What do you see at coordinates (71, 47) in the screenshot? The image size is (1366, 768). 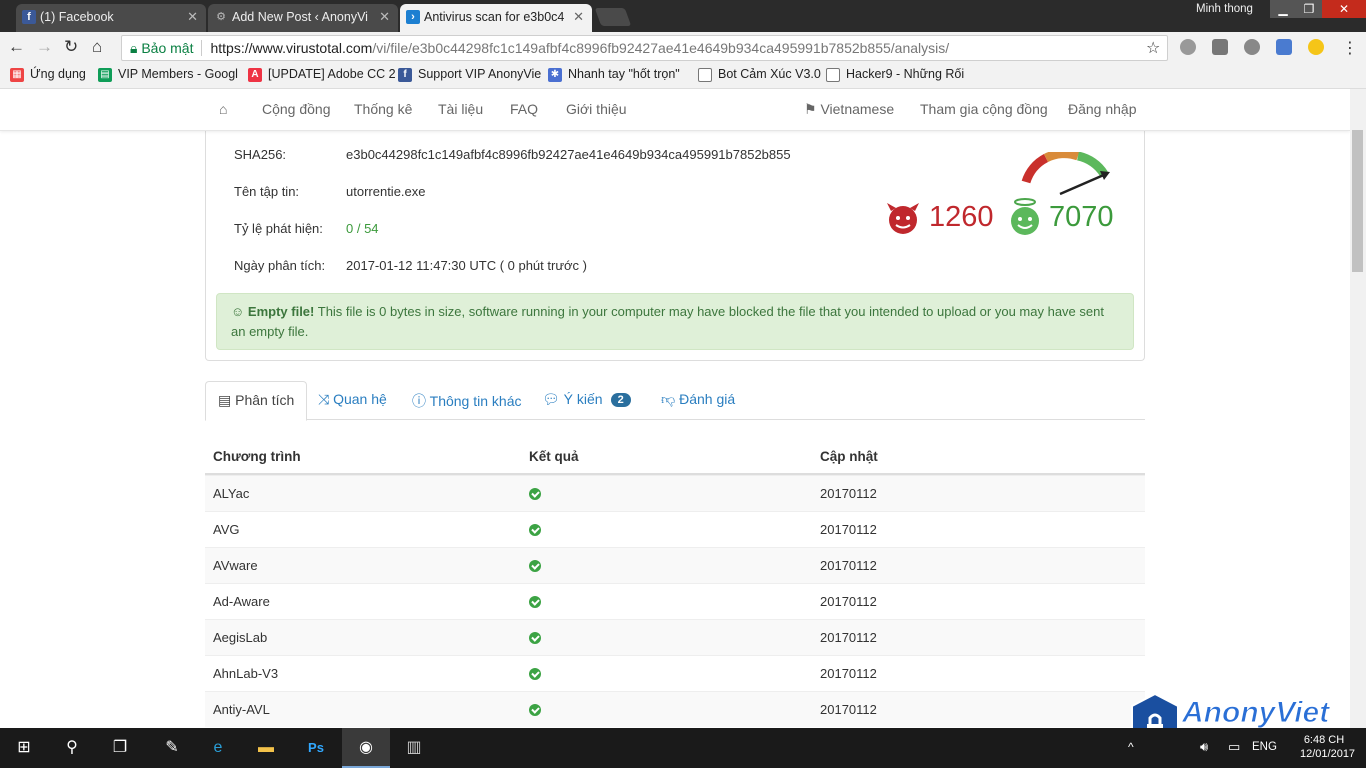 I see `reload-icon: ↻` at bounding box center [71, 47].